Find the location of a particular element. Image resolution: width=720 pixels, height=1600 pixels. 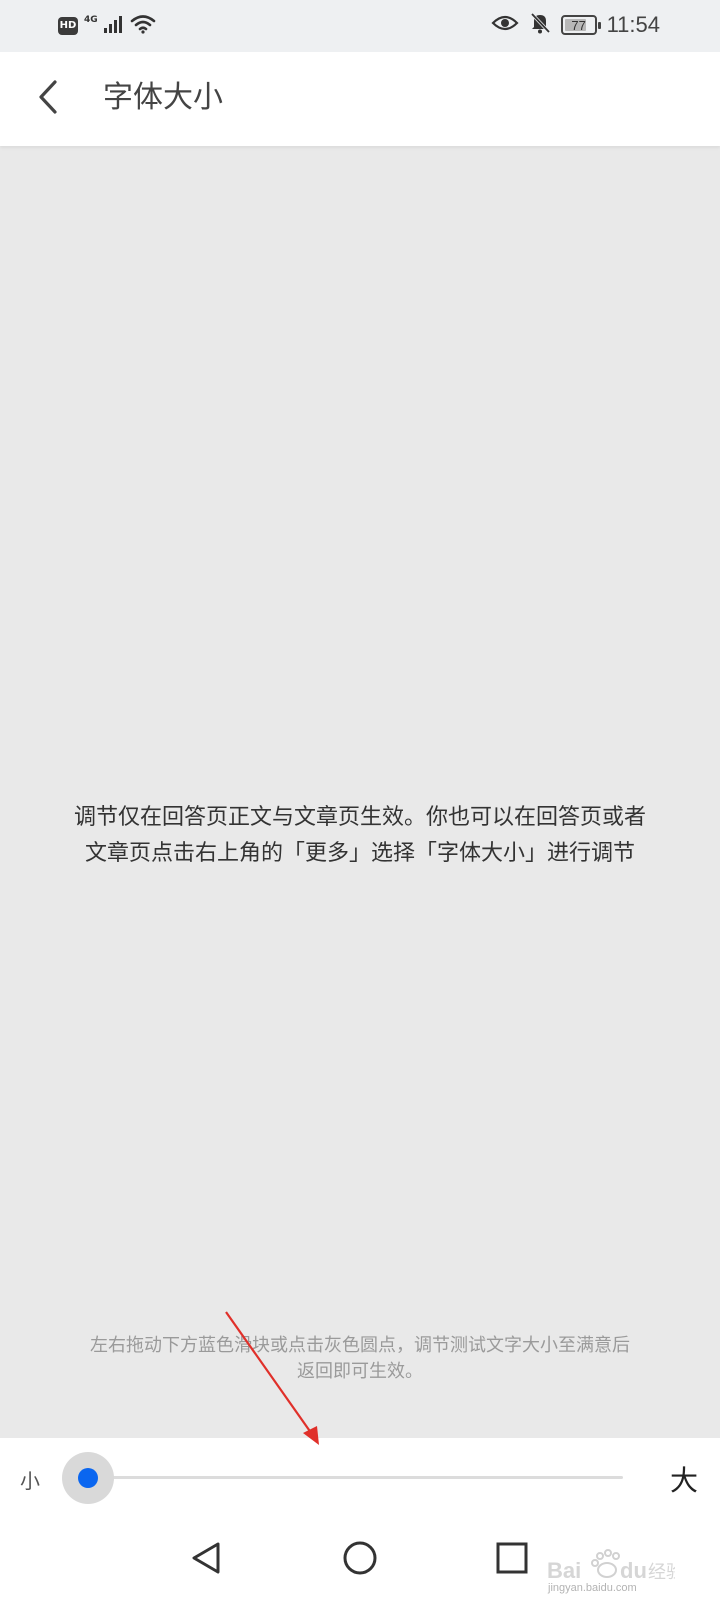

preview-line-1: 调节仅在回答页正文与文章页生效。你也可以在回答页或者 is located at coordinates (359, 817).